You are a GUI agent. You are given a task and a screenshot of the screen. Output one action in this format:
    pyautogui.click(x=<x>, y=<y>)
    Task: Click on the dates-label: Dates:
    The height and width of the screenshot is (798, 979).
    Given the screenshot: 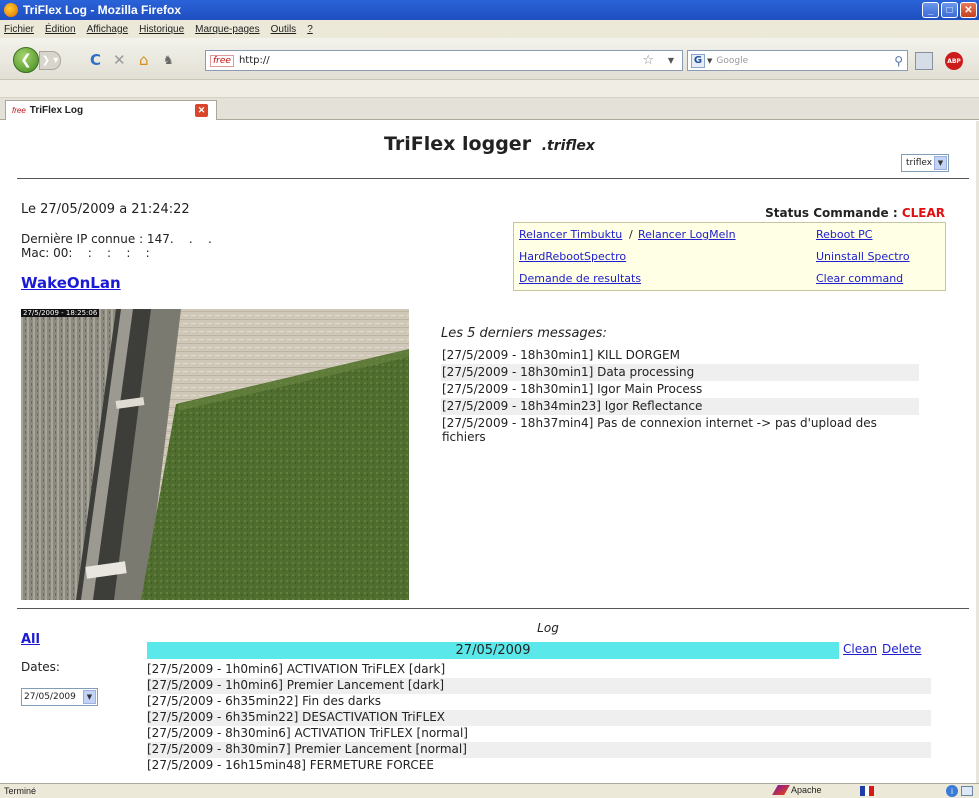 What is the action you would take?
    pyautogui.click(x=40, y=667)
    